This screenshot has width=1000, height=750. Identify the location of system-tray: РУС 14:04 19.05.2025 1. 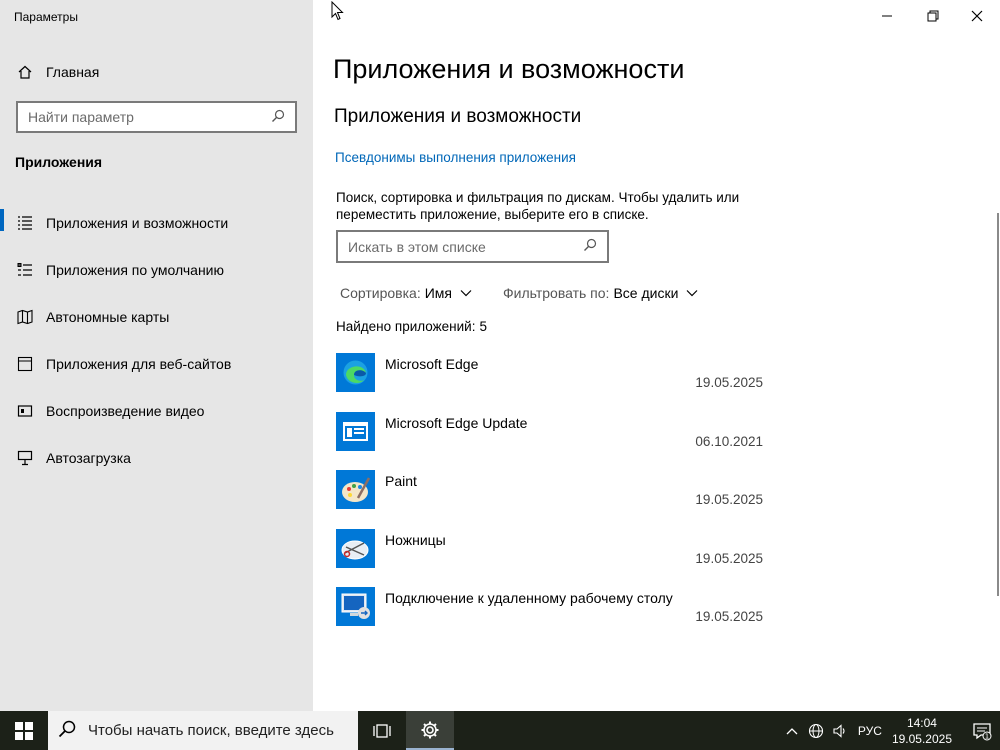
(890, 730).